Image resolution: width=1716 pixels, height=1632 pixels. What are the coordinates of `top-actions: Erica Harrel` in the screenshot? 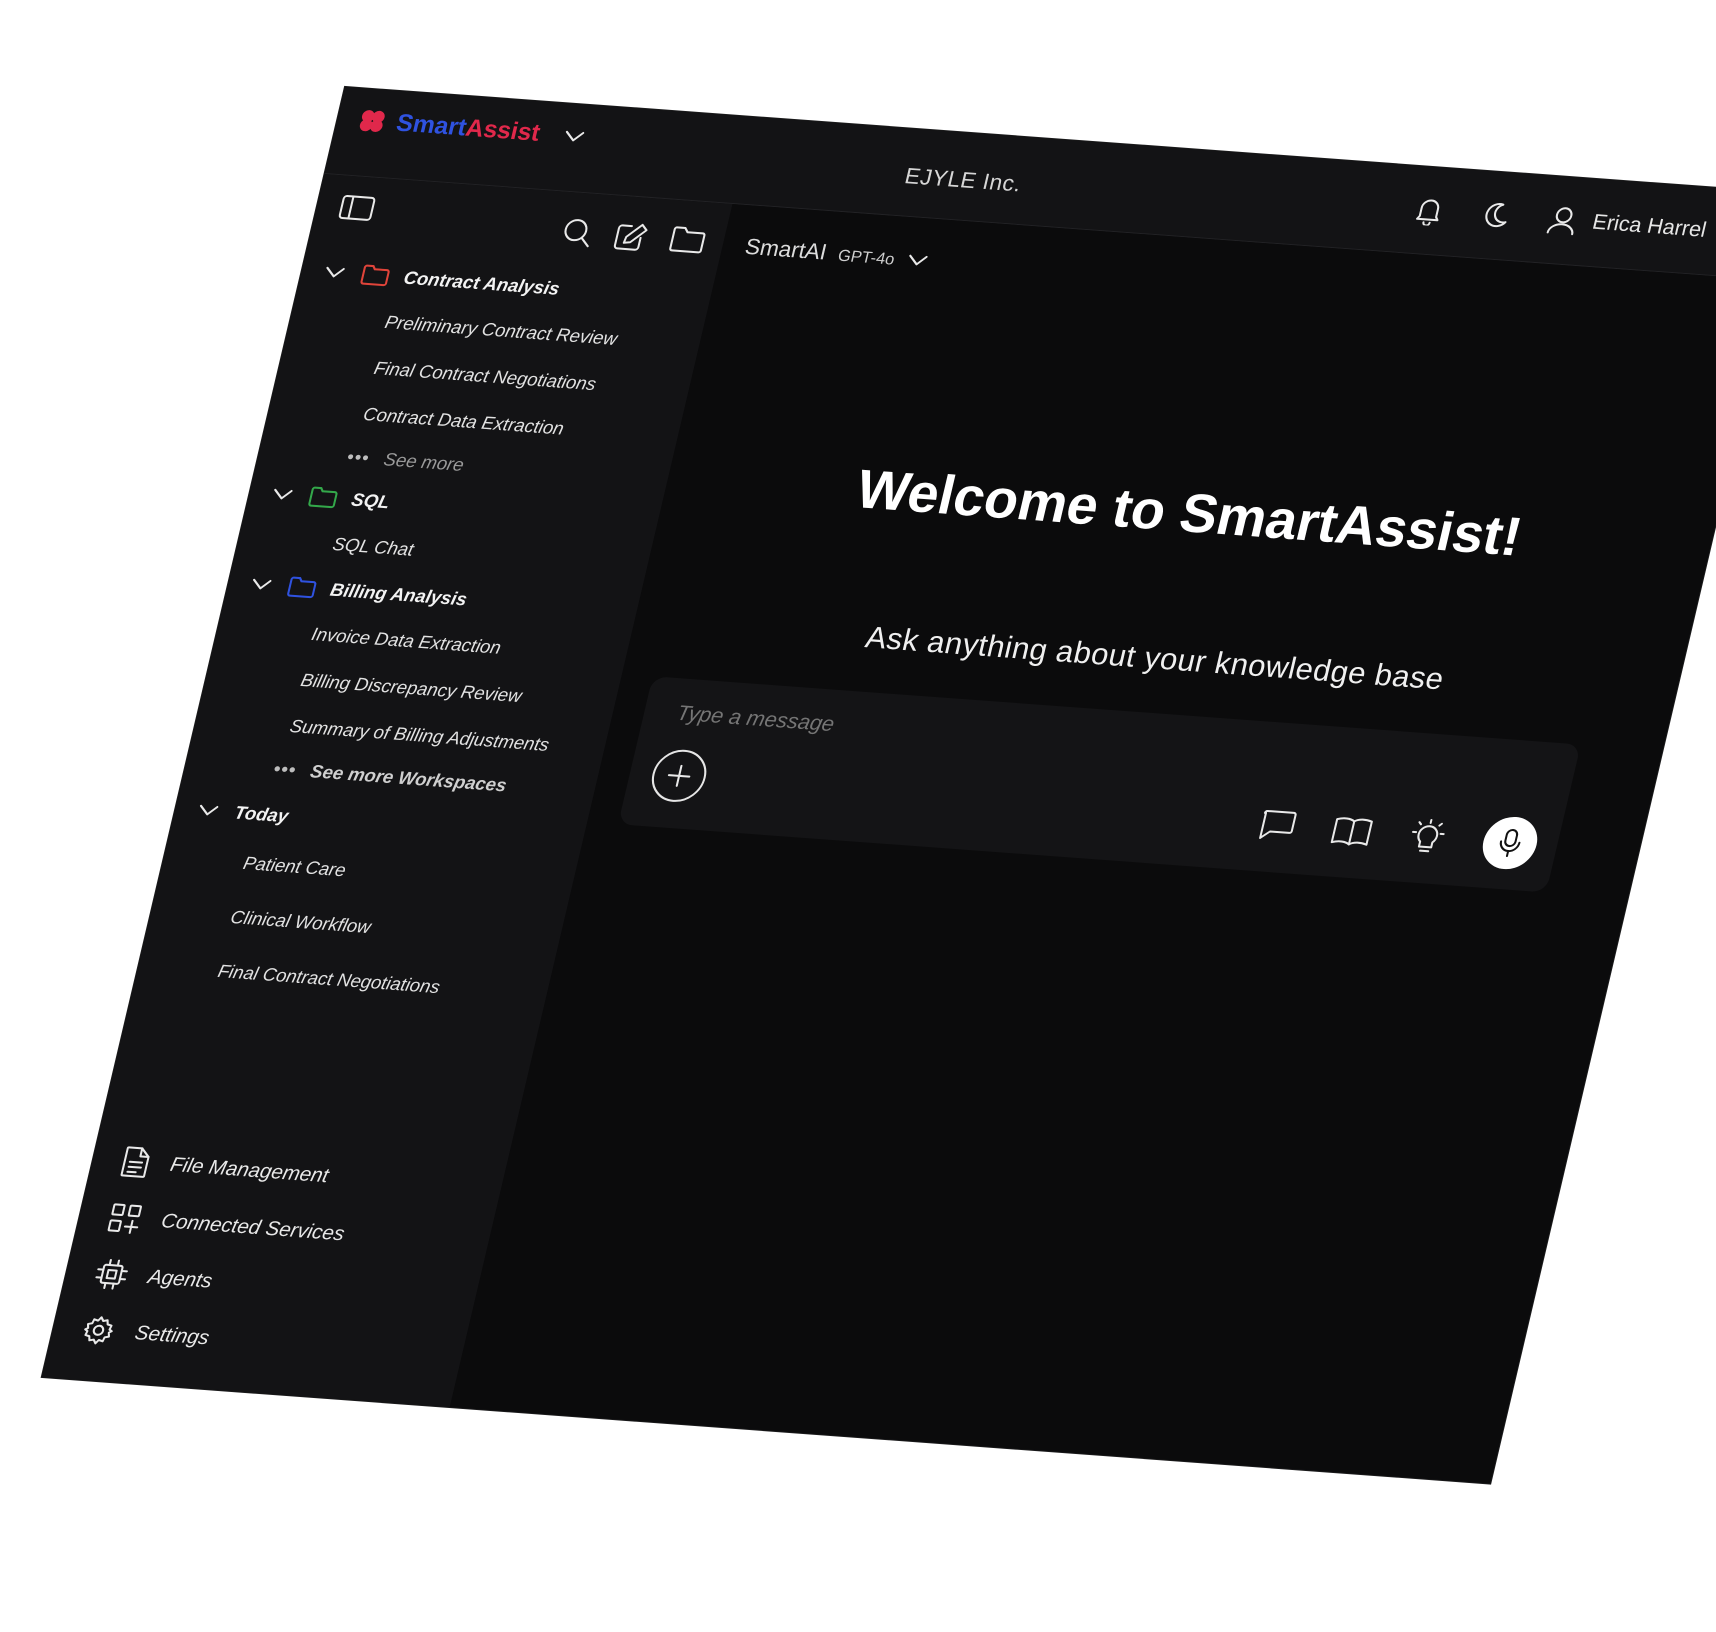 It's located at (1564, 221).